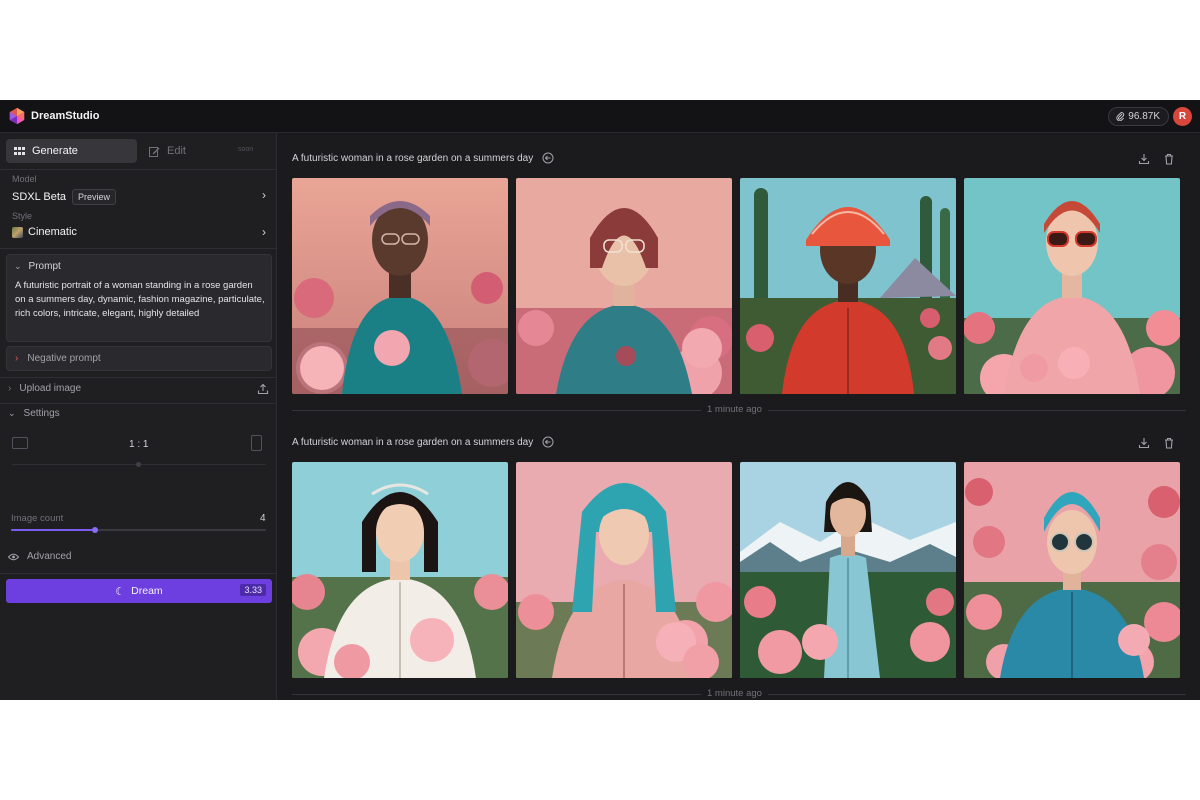  Describe the element at coordinates (95, 530) in the screenshot. I see `image-count-slider-thumb` at that location.